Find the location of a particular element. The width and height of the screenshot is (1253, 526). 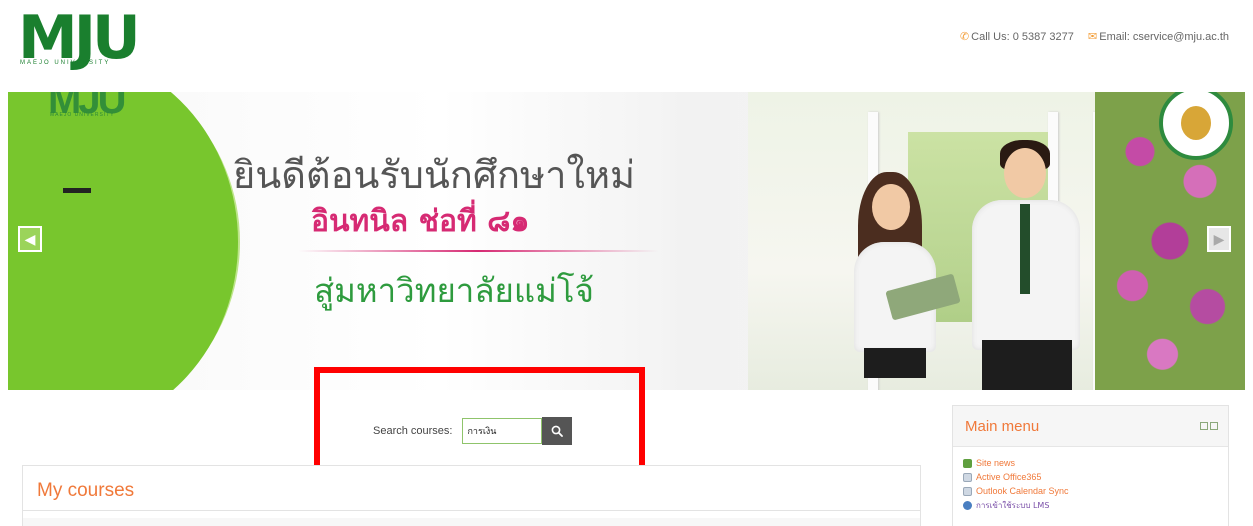

menu-item-active-office365: Active Office365 is located at coordinates (1016, 477).